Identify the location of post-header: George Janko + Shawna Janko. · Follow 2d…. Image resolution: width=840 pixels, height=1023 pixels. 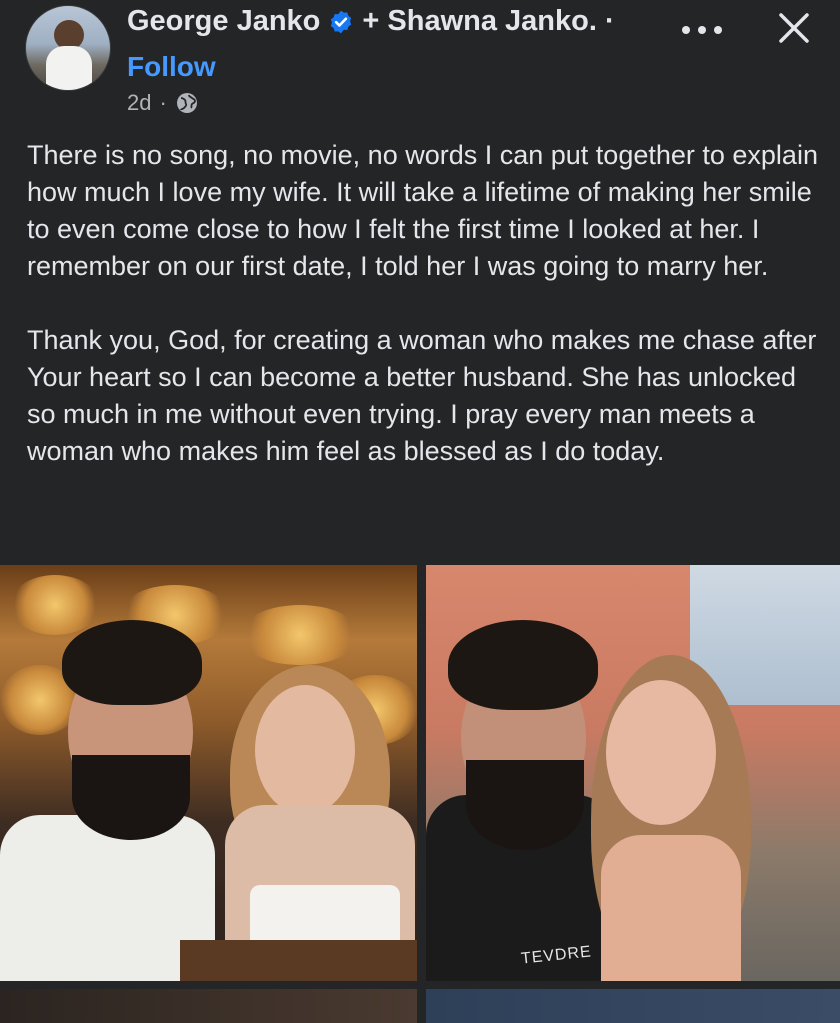
(420, 60).